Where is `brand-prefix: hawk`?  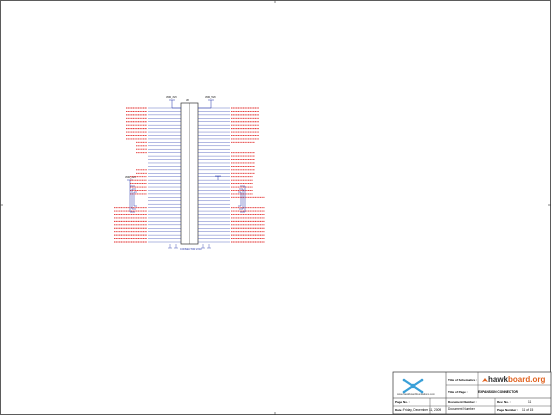
brand-prefix: hawk is located at coordinates (498, 379).